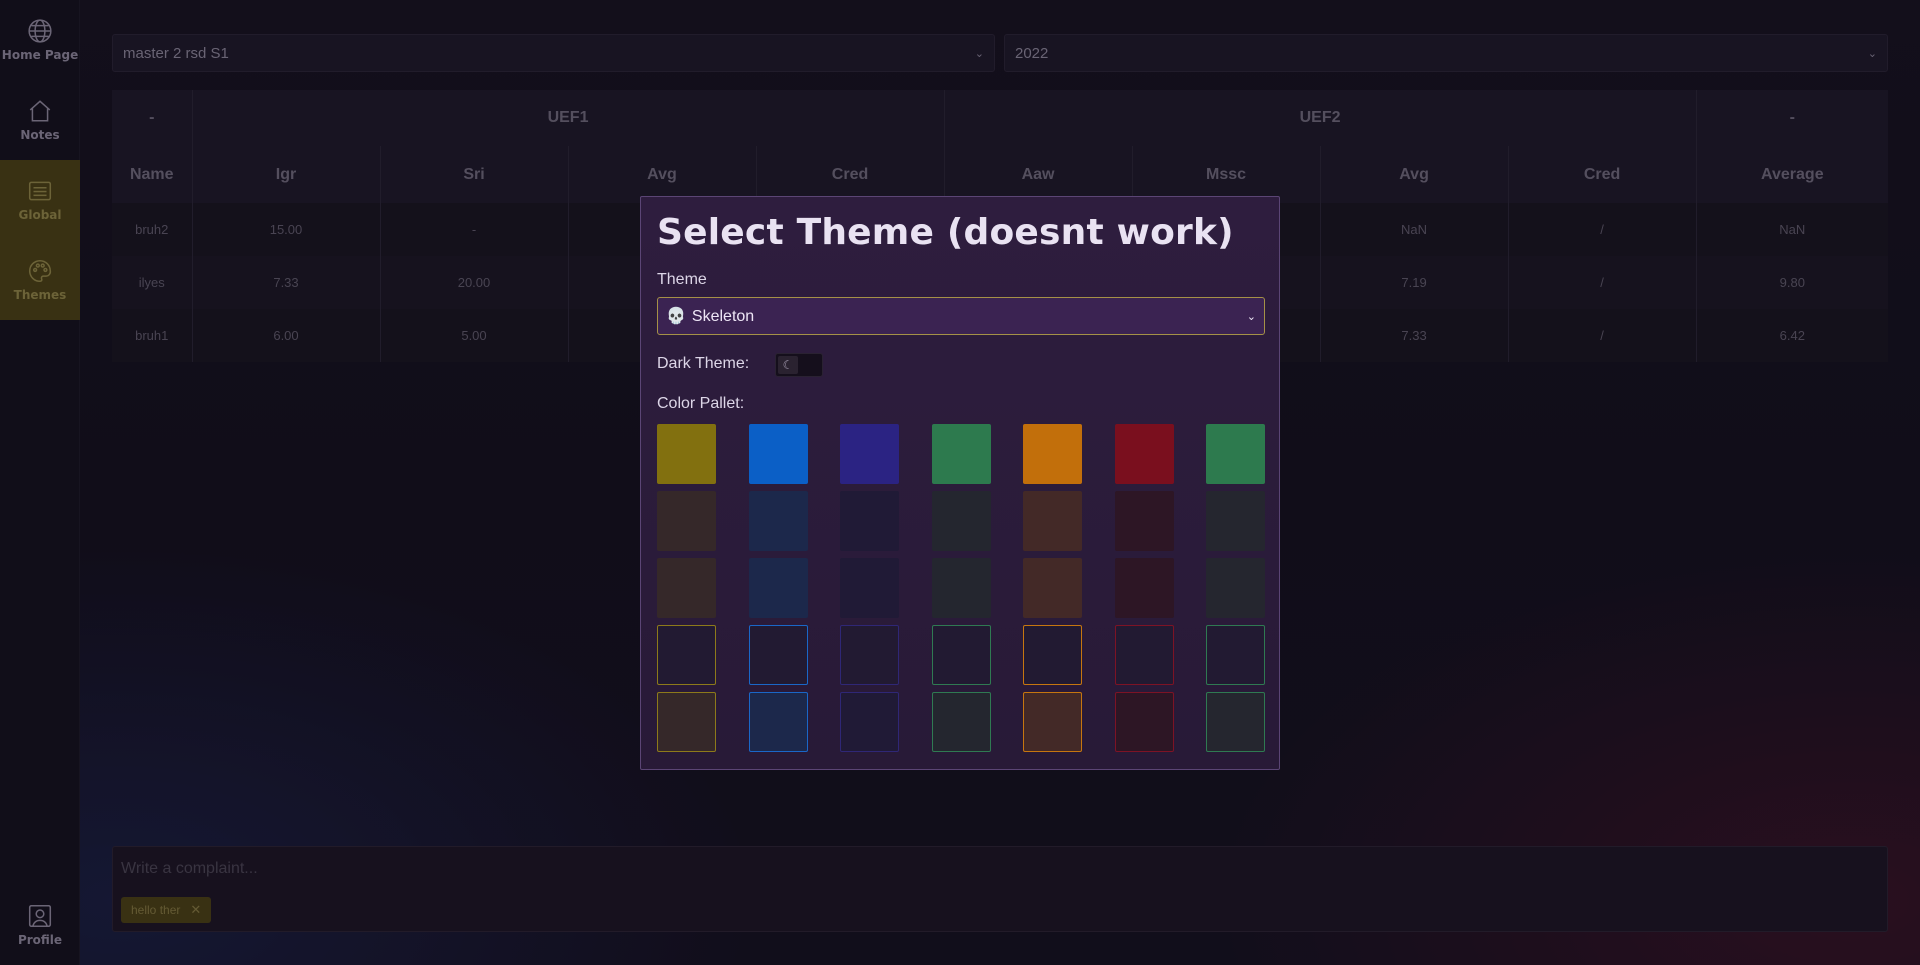 This screenshot has width=1920, height=965. Describe the element at coordinates (701, 403) in the screenshot. I see `color-pallet-label: Color Pallet:` at that location.